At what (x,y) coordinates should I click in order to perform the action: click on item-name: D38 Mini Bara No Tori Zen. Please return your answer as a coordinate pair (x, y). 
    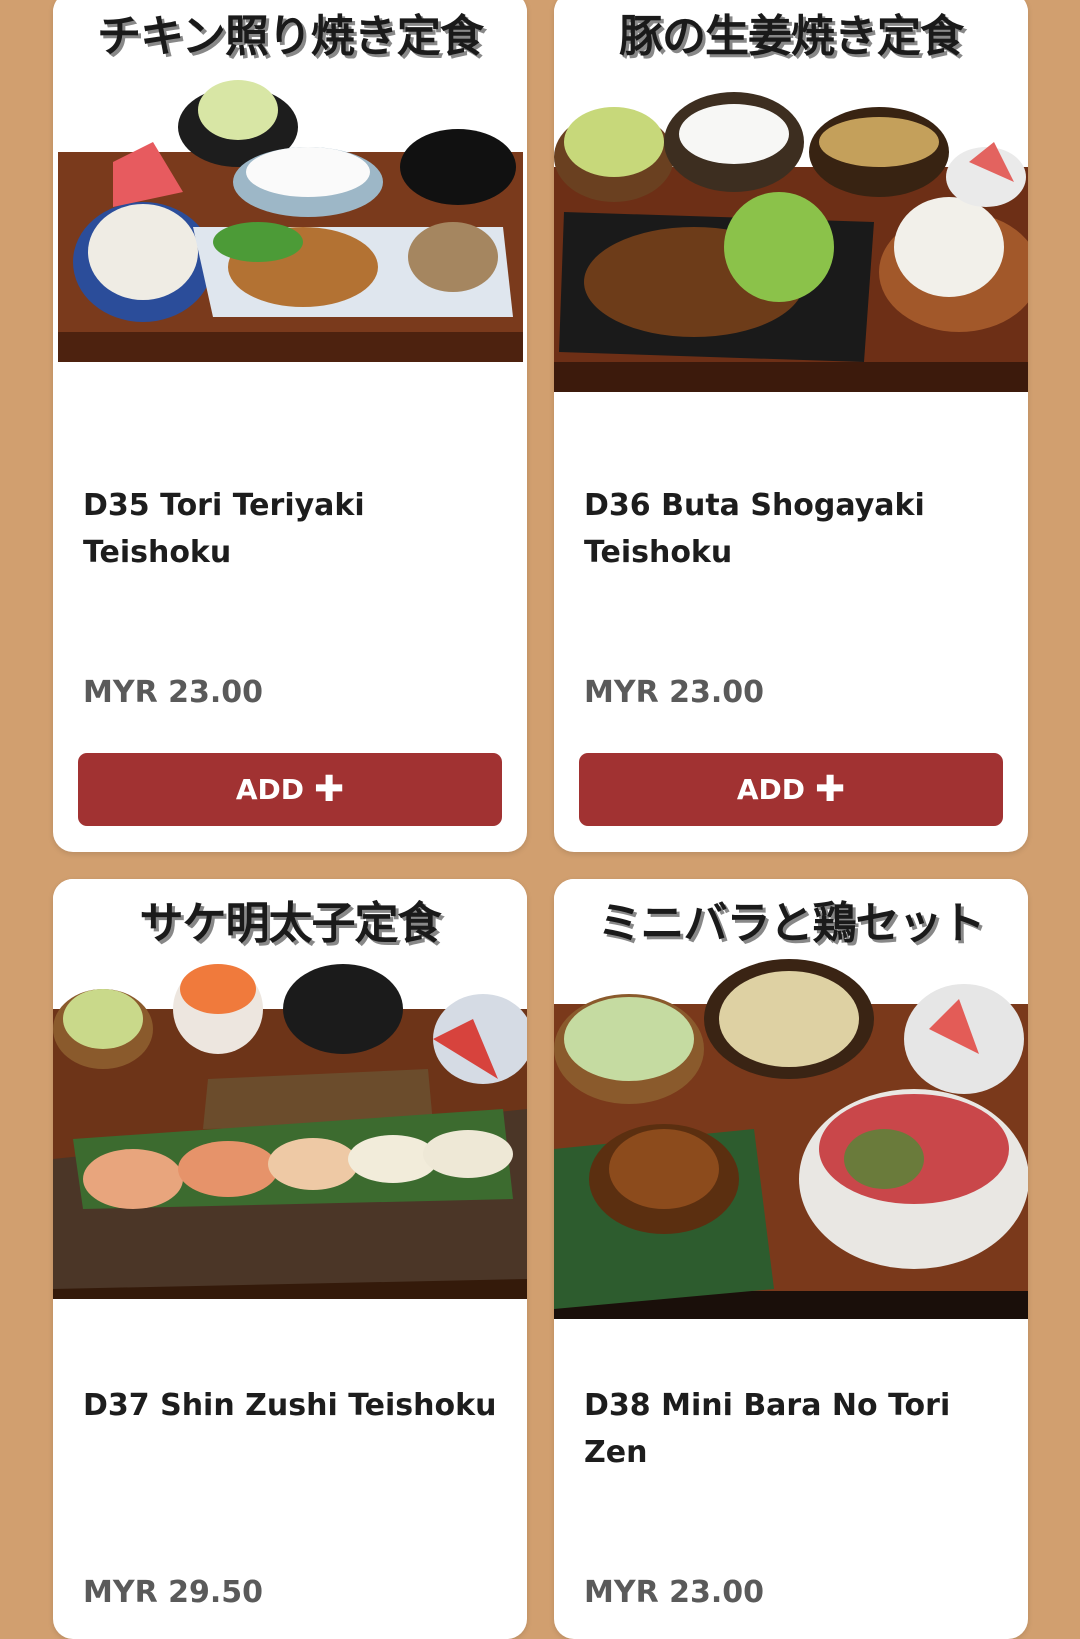
    Looking at the image, I should click on (767, 1429).